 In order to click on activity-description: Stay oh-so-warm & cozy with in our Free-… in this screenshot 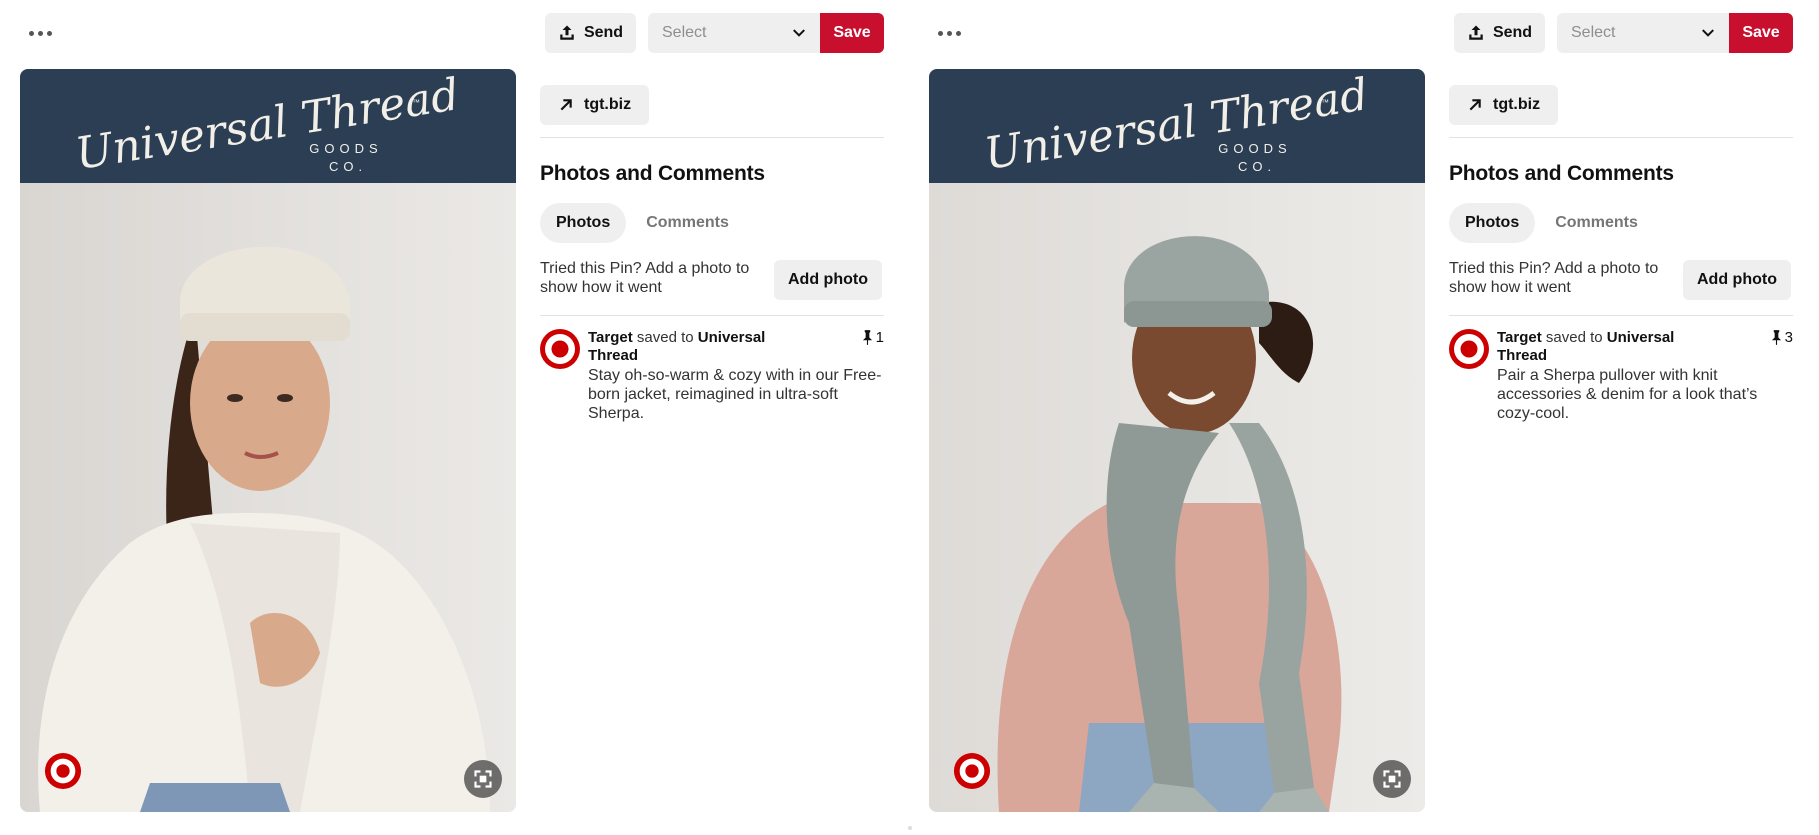, I will do `click(735, 394)`.